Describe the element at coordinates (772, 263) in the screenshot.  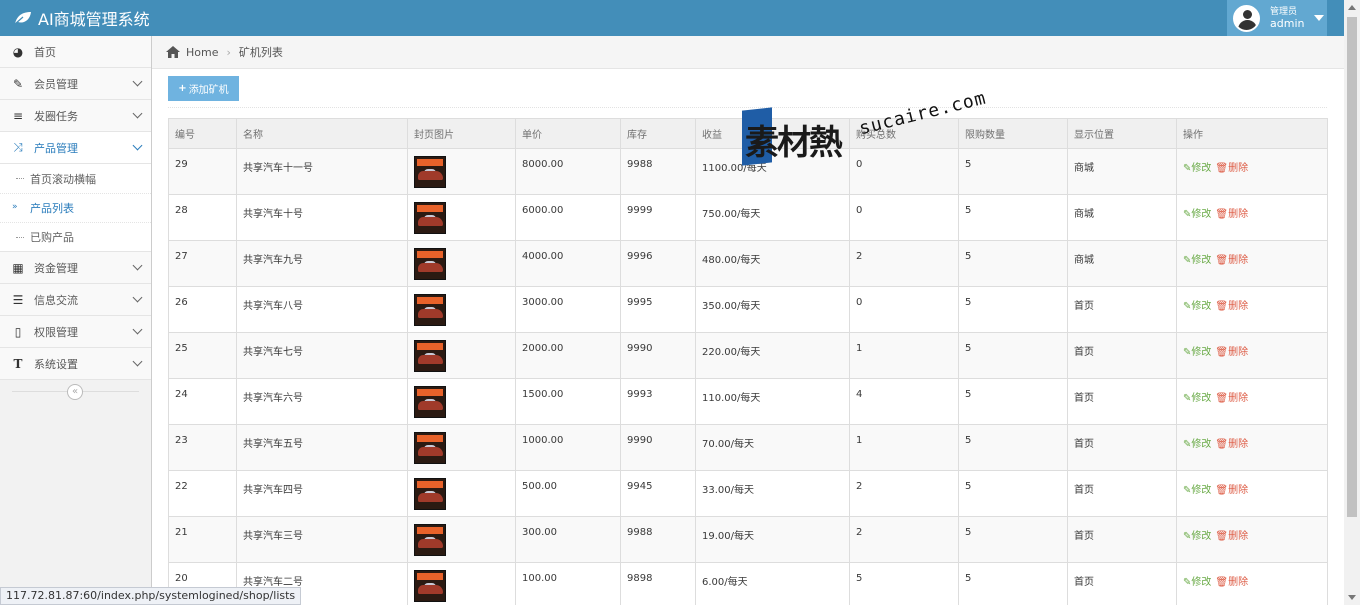
I see `cell-income: 480.00/每天` at that location.